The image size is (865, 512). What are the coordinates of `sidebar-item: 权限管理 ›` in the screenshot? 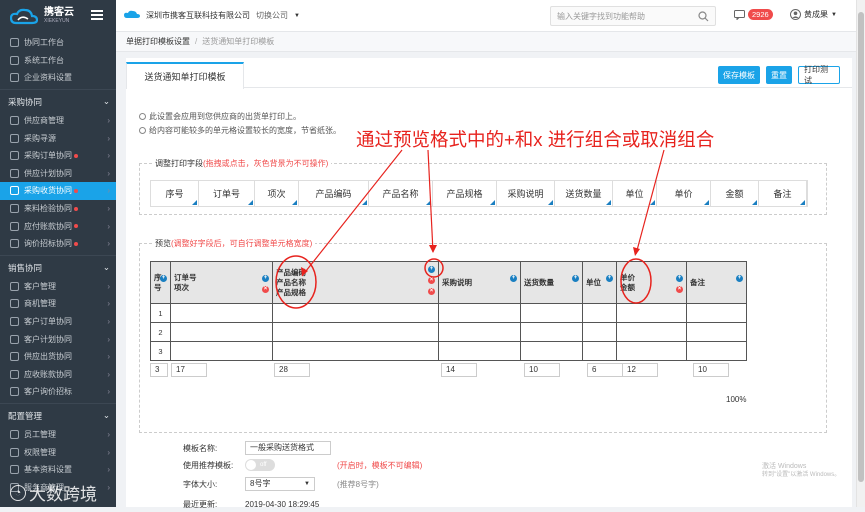 It's located at (58, 452).